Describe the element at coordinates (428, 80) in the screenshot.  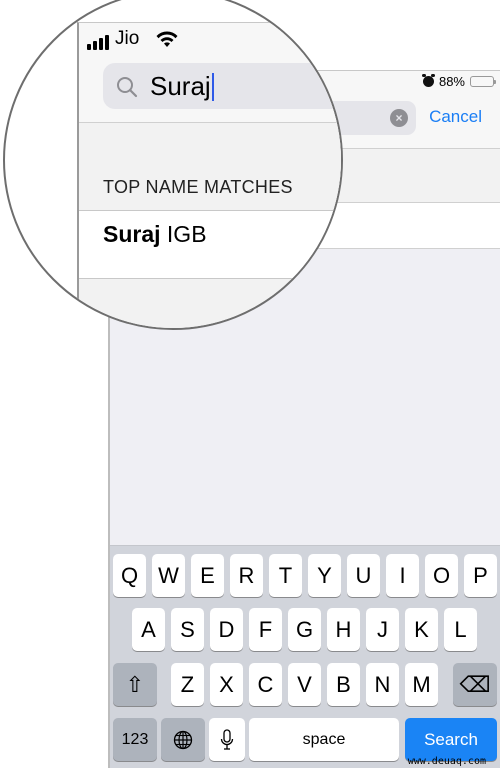
I see `alarm-icon` at that location.